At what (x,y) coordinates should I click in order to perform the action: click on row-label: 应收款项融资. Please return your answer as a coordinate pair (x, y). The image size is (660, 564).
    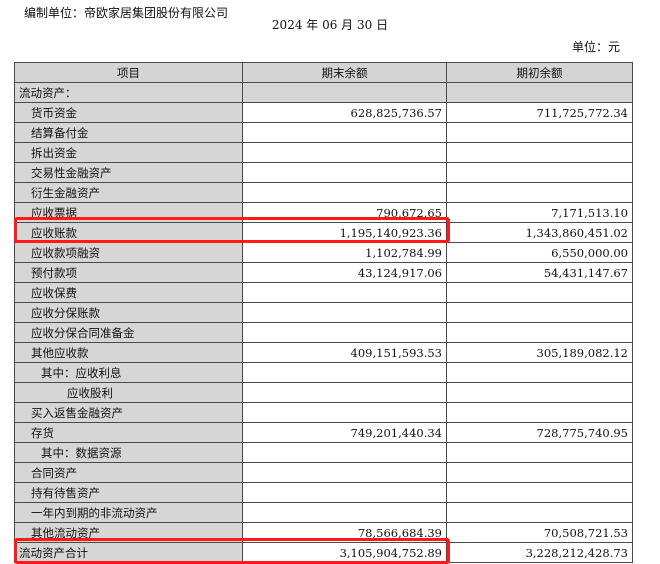
    Looking at the image, I should click on (128, 252).